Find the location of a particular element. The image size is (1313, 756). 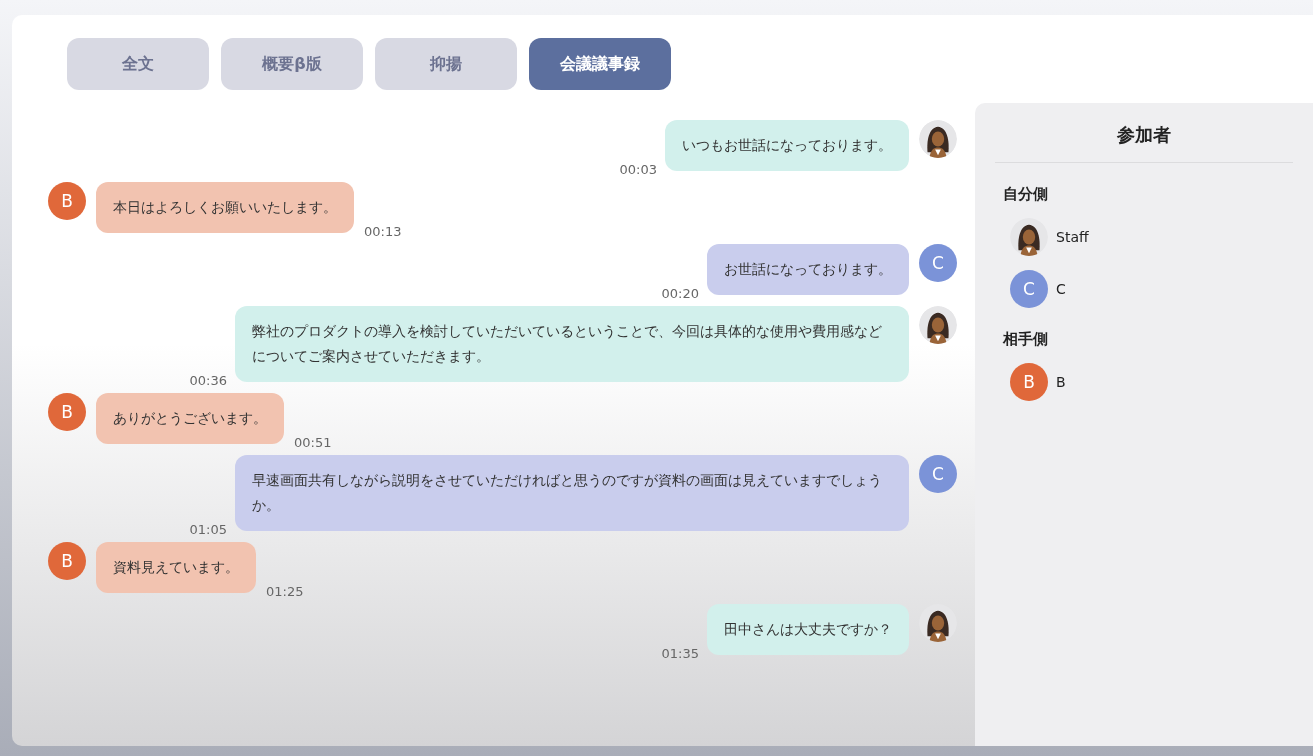

timestamp: 00:13 is located at coordinates (383, 231).